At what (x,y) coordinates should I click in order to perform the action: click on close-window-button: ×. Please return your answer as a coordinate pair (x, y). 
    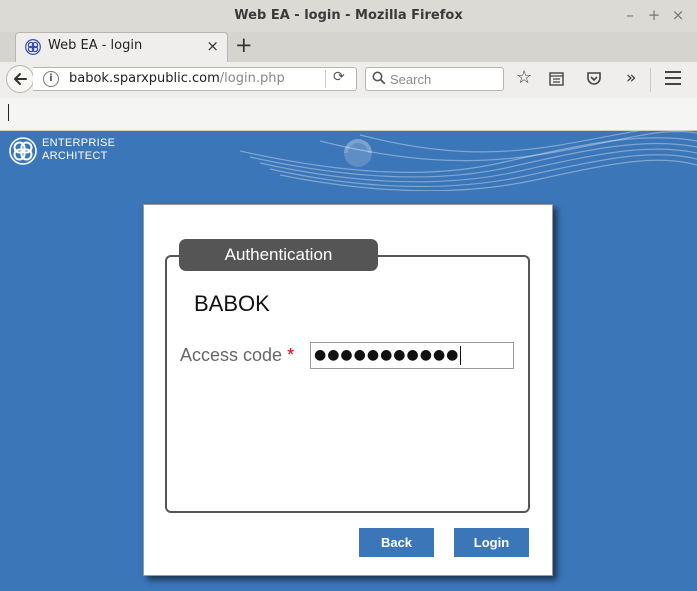
    Looking at the image, I should click on (678, 15).